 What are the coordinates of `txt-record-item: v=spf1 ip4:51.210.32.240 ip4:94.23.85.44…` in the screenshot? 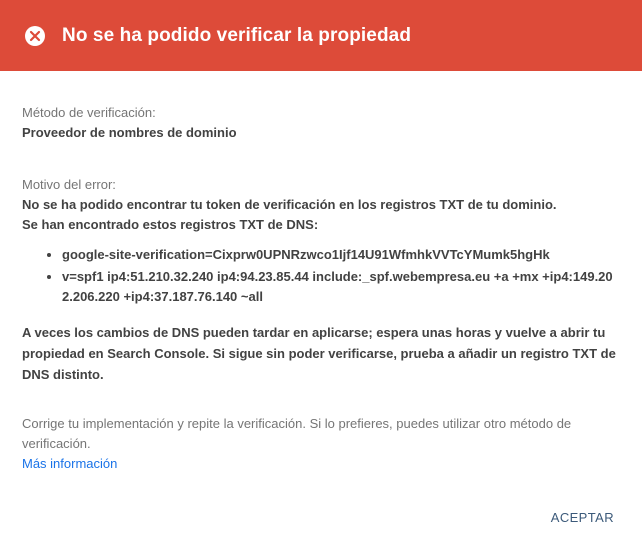 It's located at (342, 287).